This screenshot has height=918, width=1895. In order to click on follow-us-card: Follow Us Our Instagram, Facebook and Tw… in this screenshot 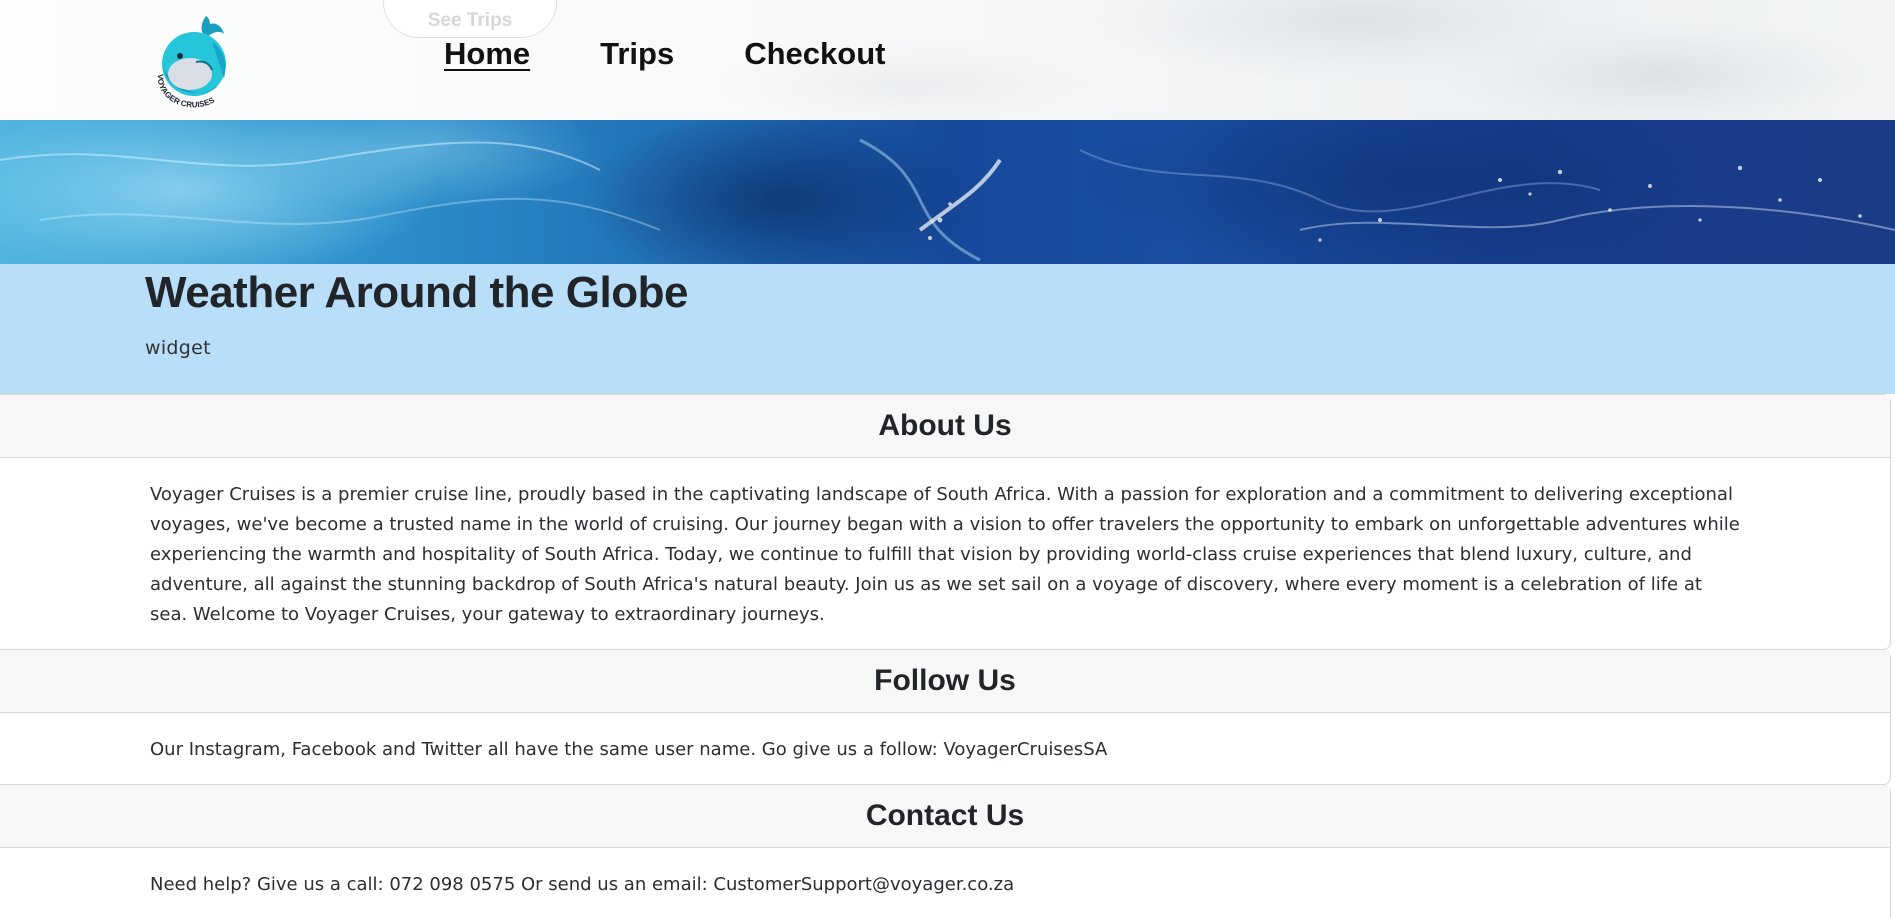, I will do `click(945, 717)`.